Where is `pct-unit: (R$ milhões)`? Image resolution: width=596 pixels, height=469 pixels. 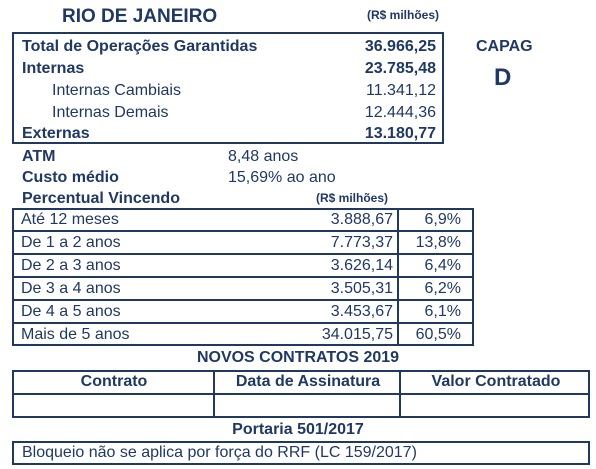
pct-unit: (R$ milhões) is located at coordinates (352, 198).